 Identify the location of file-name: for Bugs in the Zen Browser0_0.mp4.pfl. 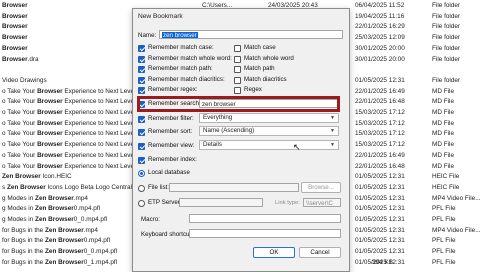
(72, 252).